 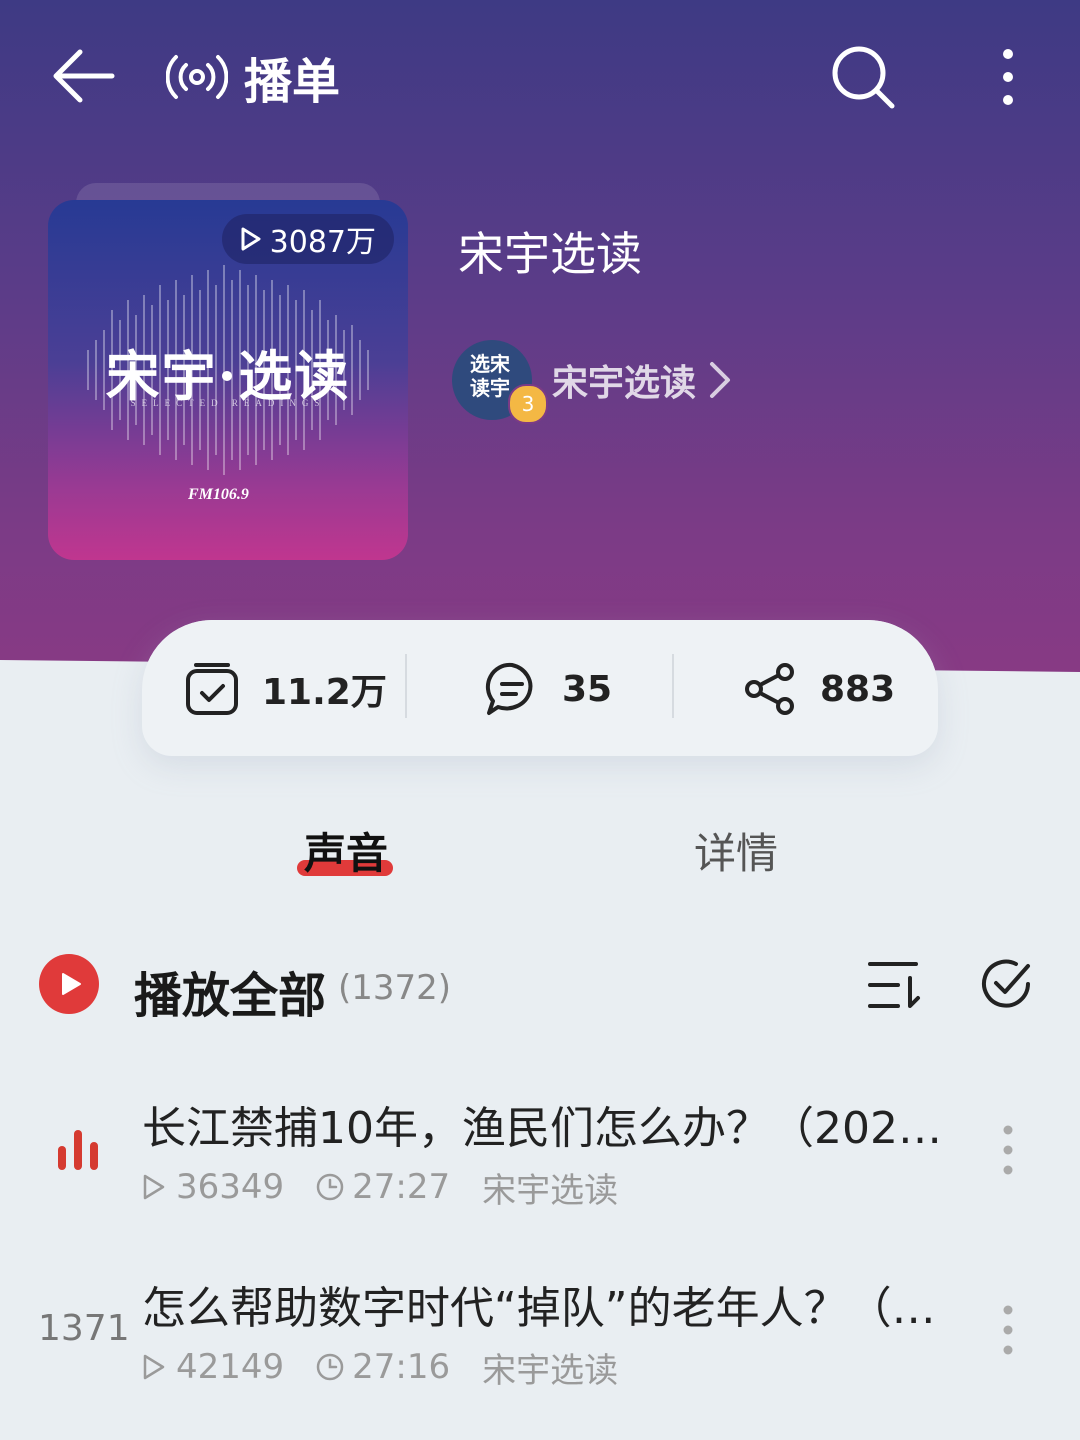 I want to click on track-row: 长江禁捕10年，渔民们怎么办？（2021... 36349 27:27 宋宇选读, so click(x=540, y=1165).